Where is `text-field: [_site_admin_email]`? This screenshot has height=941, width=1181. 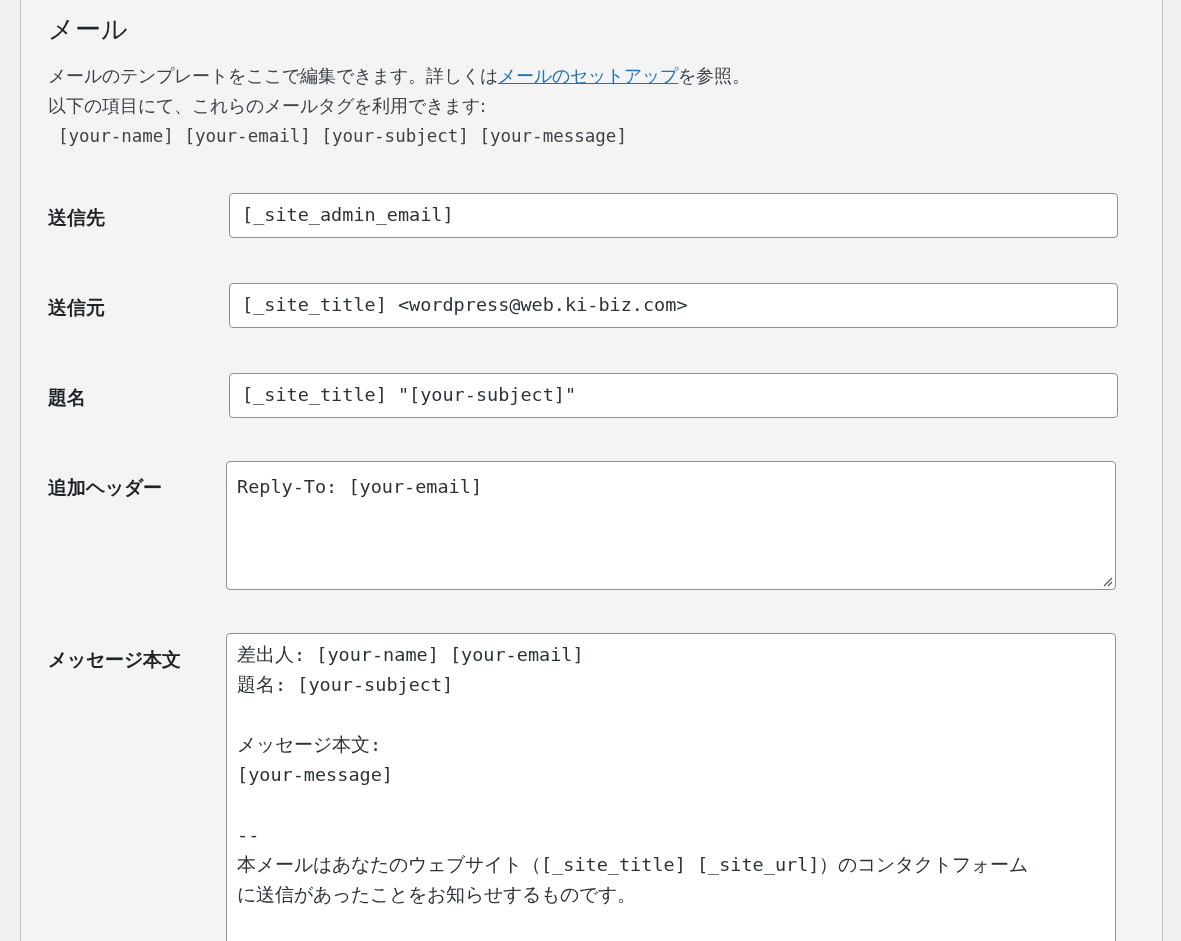
text-field: [_site_admin_email] is located at coordinates (673, 215).